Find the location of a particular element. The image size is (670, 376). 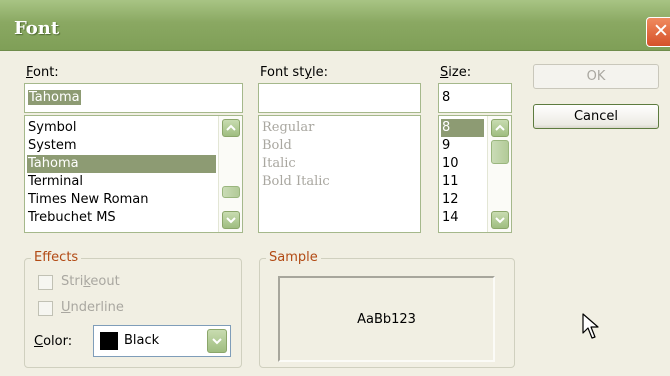

list-item: Times New Roman is located at coordinates (88, 200).